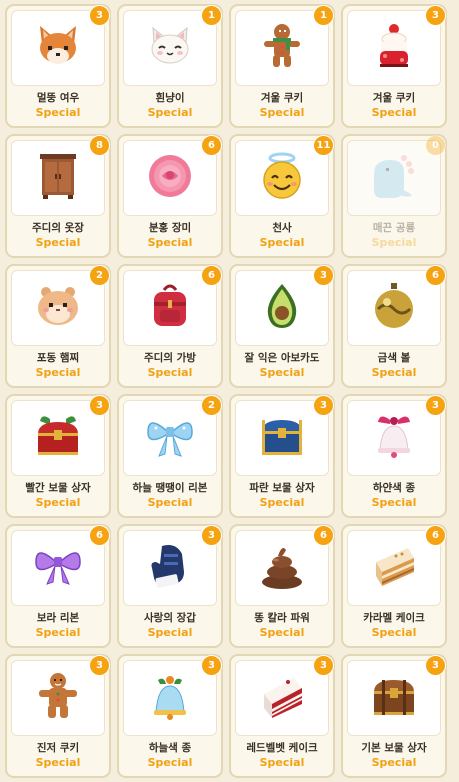  I want to click on item-card: 8 주디의 옷장 Special, so click(58, 196).